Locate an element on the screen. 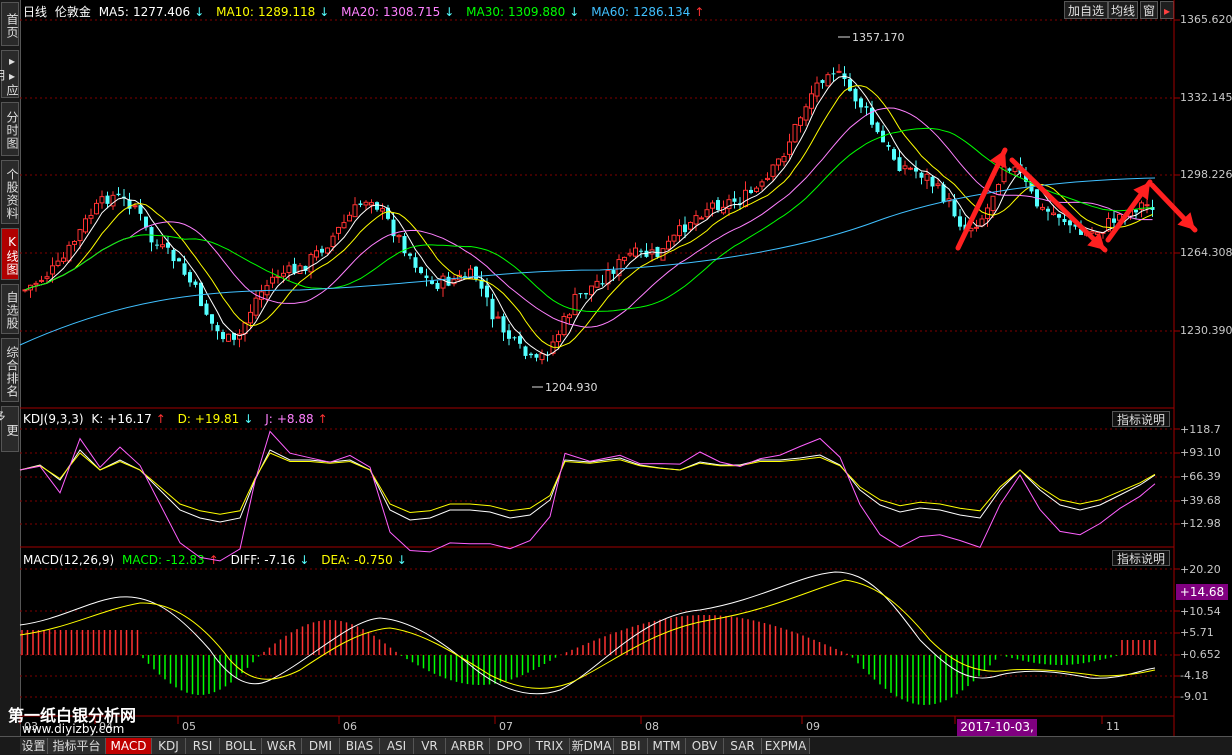  indicator-tab-: 指标平台 is located at coordinates (77, 746).